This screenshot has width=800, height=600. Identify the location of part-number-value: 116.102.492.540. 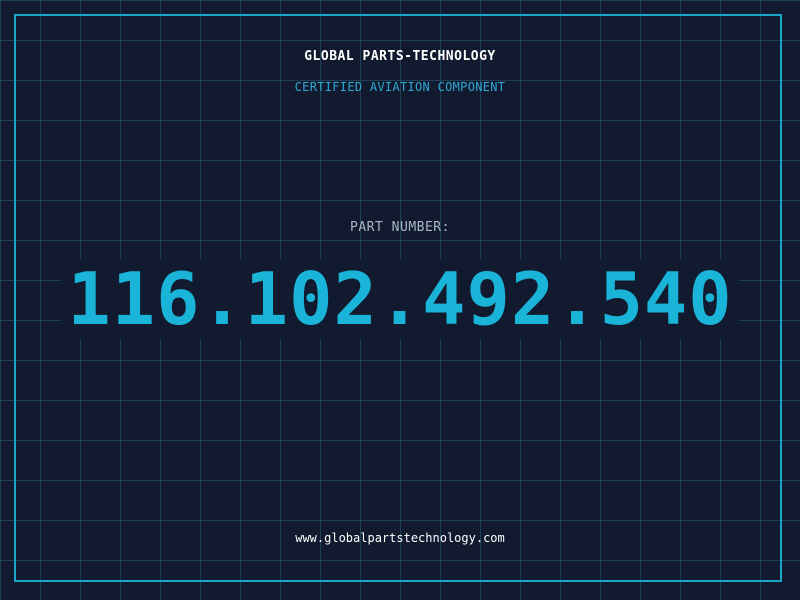
(400, 299).